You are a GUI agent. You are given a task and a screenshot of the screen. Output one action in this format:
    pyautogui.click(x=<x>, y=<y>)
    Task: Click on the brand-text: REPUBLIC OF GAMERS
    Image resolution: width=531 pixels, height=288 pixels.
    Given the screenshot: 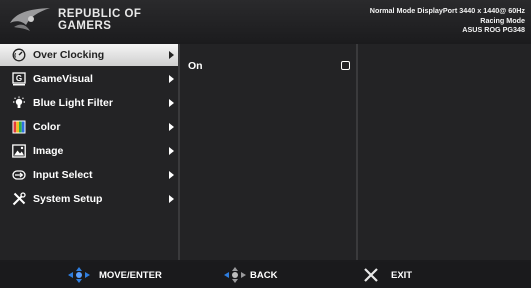 What is the action you would take?
    pyautogui.click(x=99, y=20)
    